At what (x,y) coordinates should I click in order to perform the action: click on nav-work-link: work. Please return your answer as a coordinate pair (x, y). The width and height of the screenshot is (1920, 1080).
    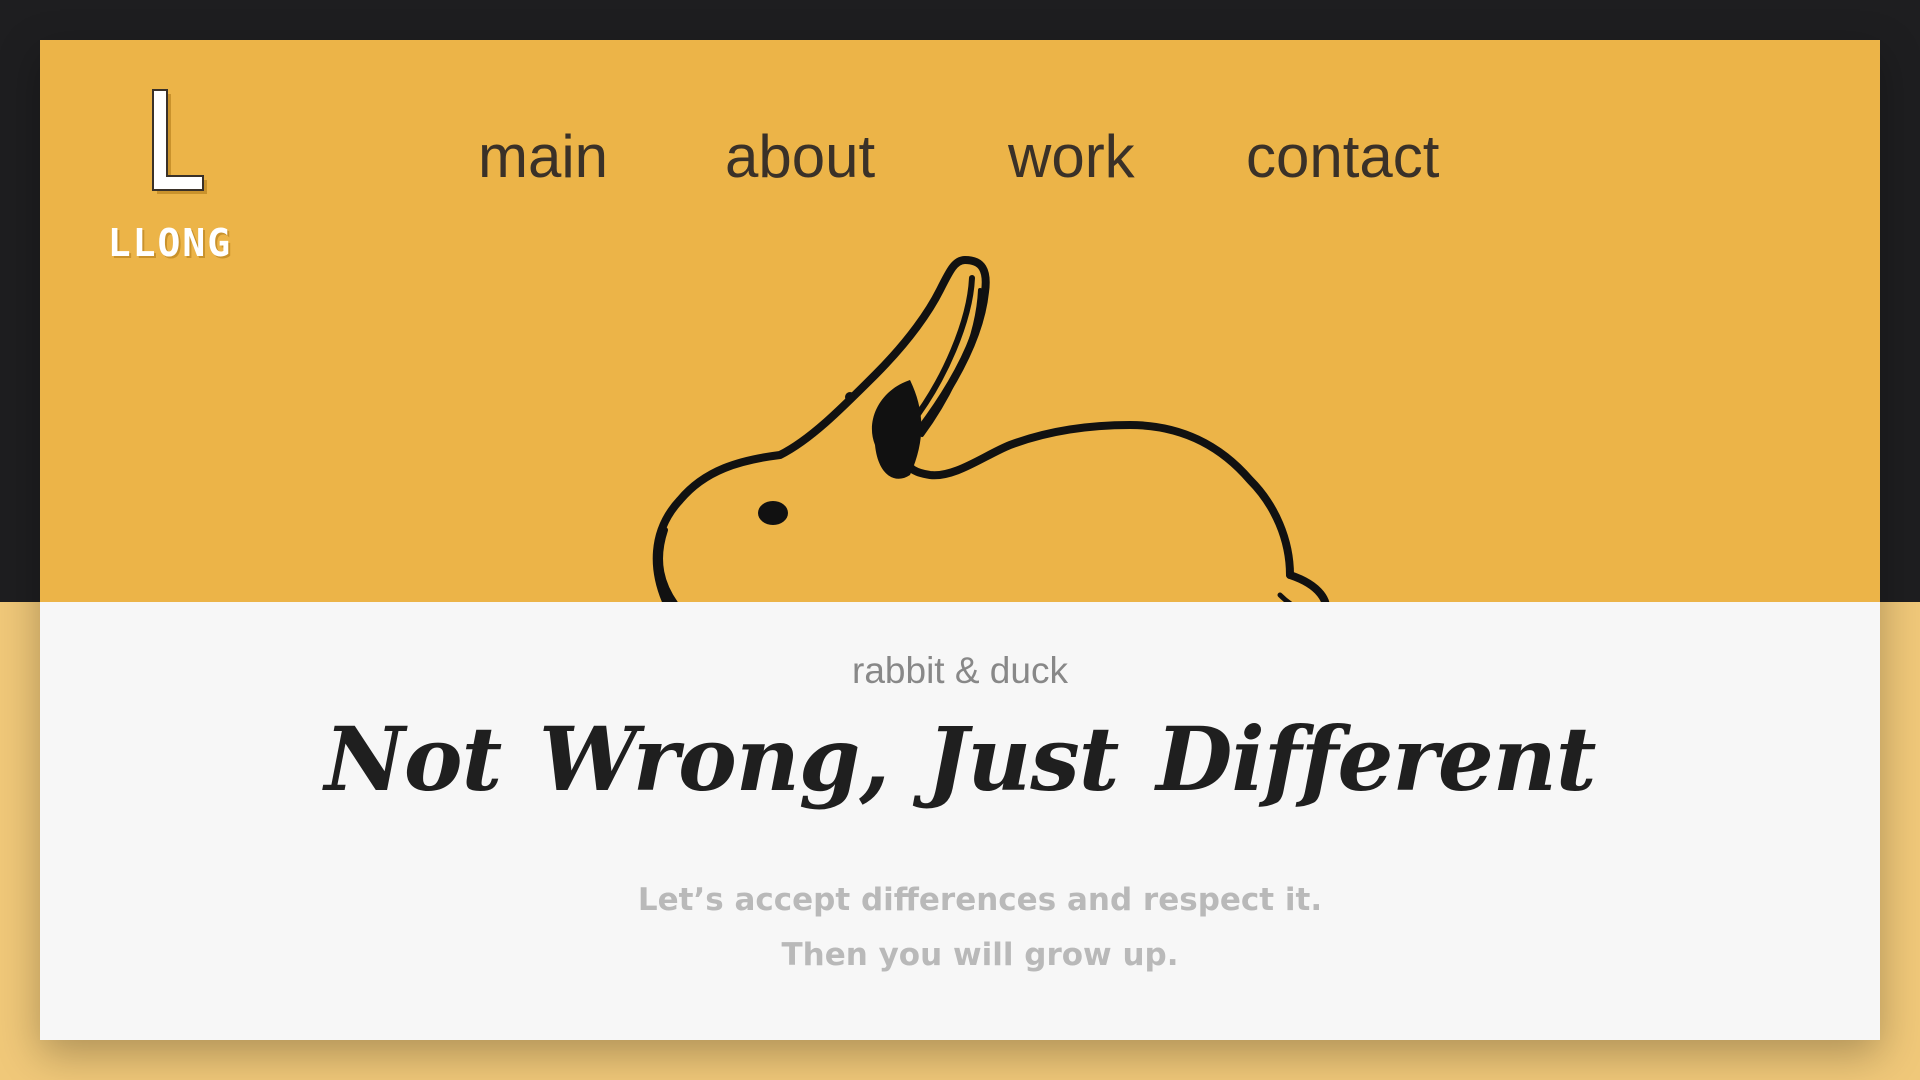
    Looking at the image, I should click on (1071, 157).